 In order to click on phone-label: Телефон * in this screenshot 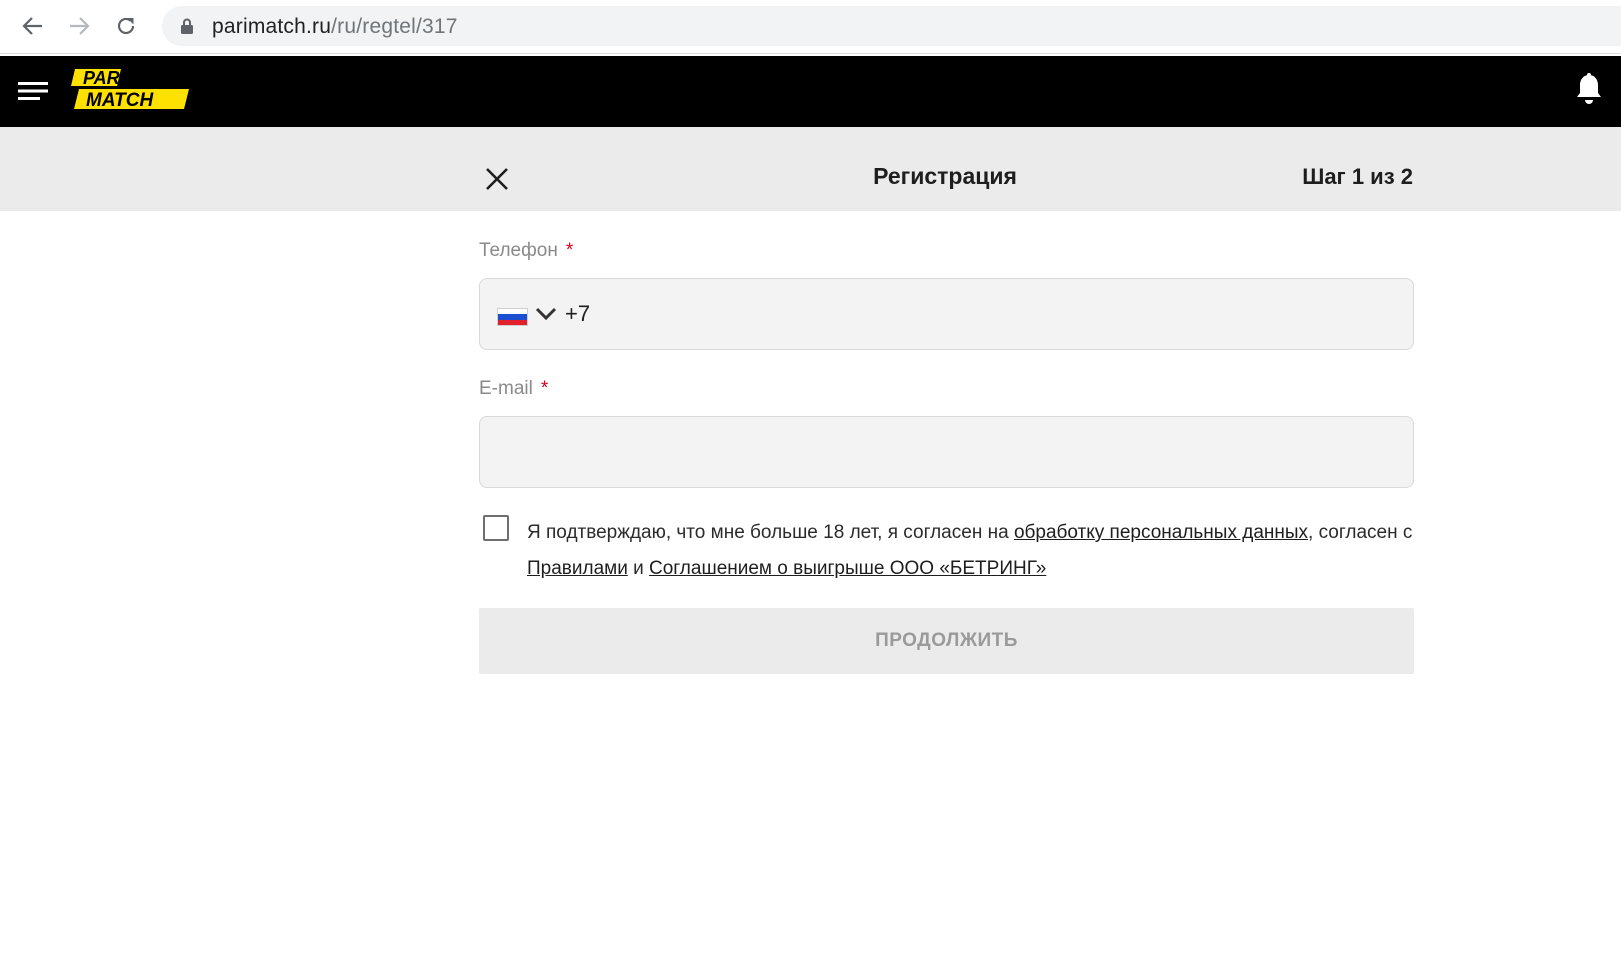, I will do `click(526, 251)`.